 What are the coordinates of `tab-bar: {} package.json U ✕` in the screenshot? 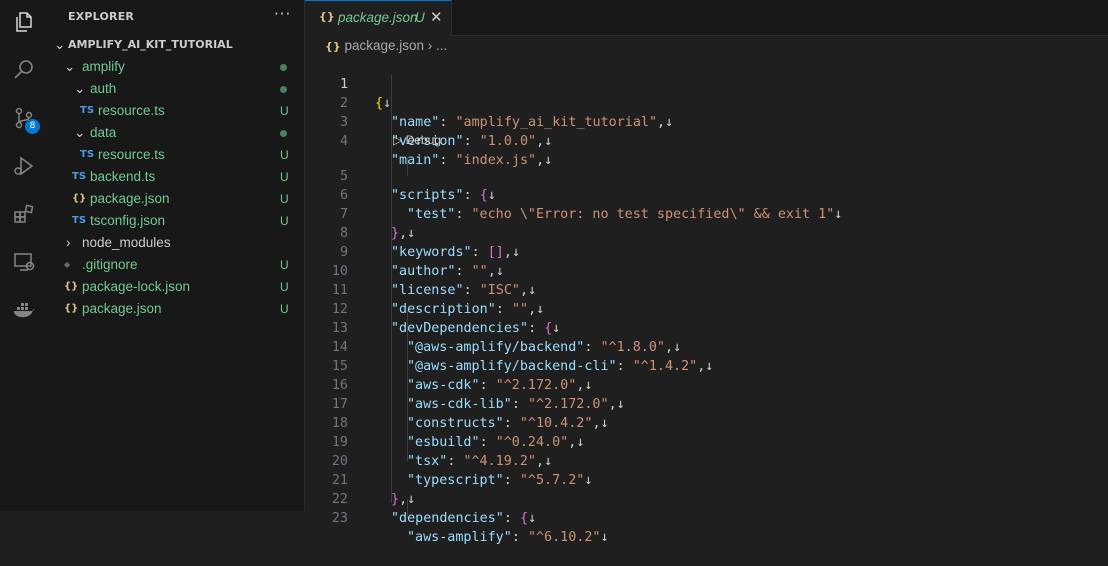 It's located at (706, 18).